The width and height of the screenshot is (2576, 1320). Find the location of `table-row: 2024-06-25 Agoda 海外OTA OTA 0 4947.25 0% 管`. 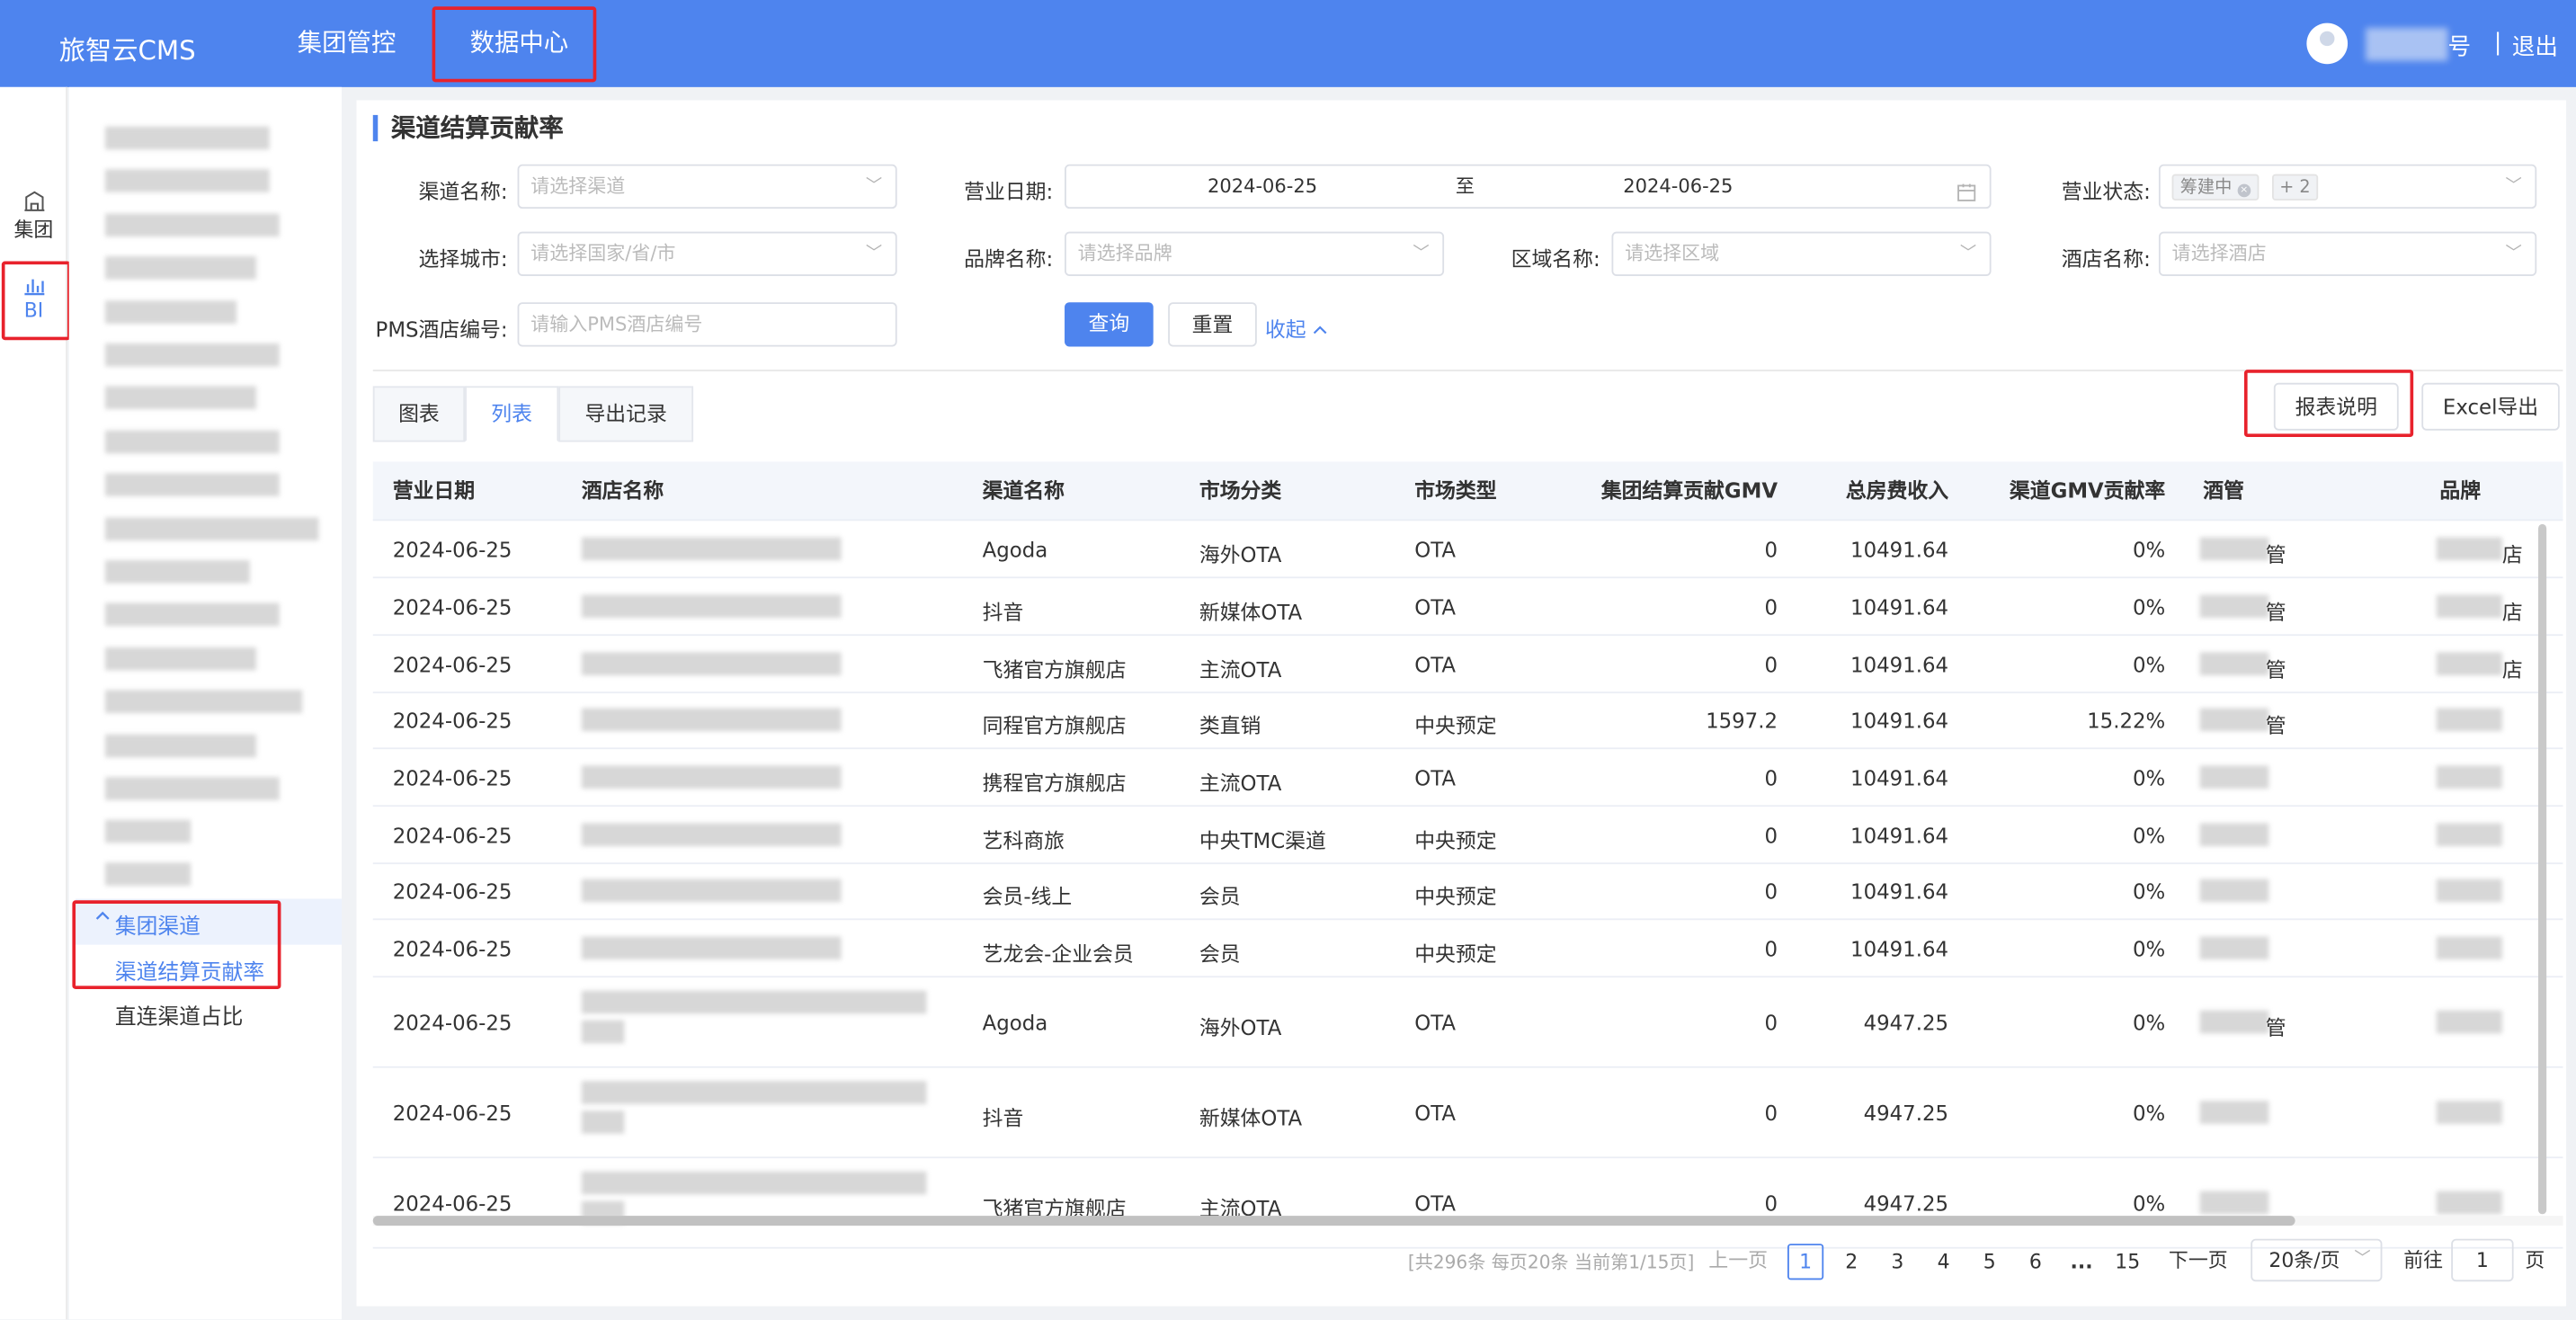

table-row: 2024-06-25 Agoda 海外OTA OTA 0 4947.25 0% 管 is located at coordinates (1468, 1022).